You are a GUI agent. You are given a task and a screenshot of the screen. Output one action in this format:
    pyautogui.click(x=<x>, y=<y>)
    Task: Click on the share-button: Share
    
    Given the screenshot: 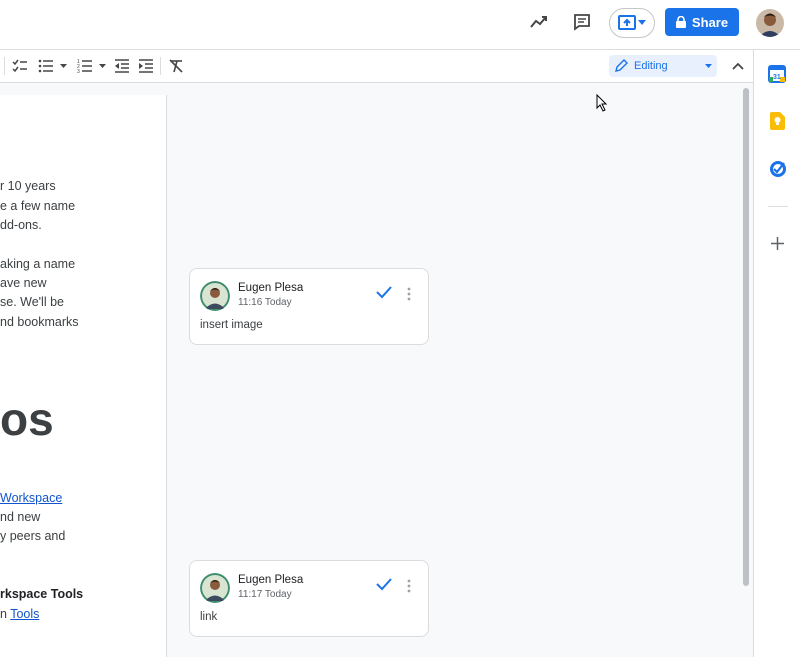 What is the action you would take?
    pyautogui.click(x=702, y=22)
    